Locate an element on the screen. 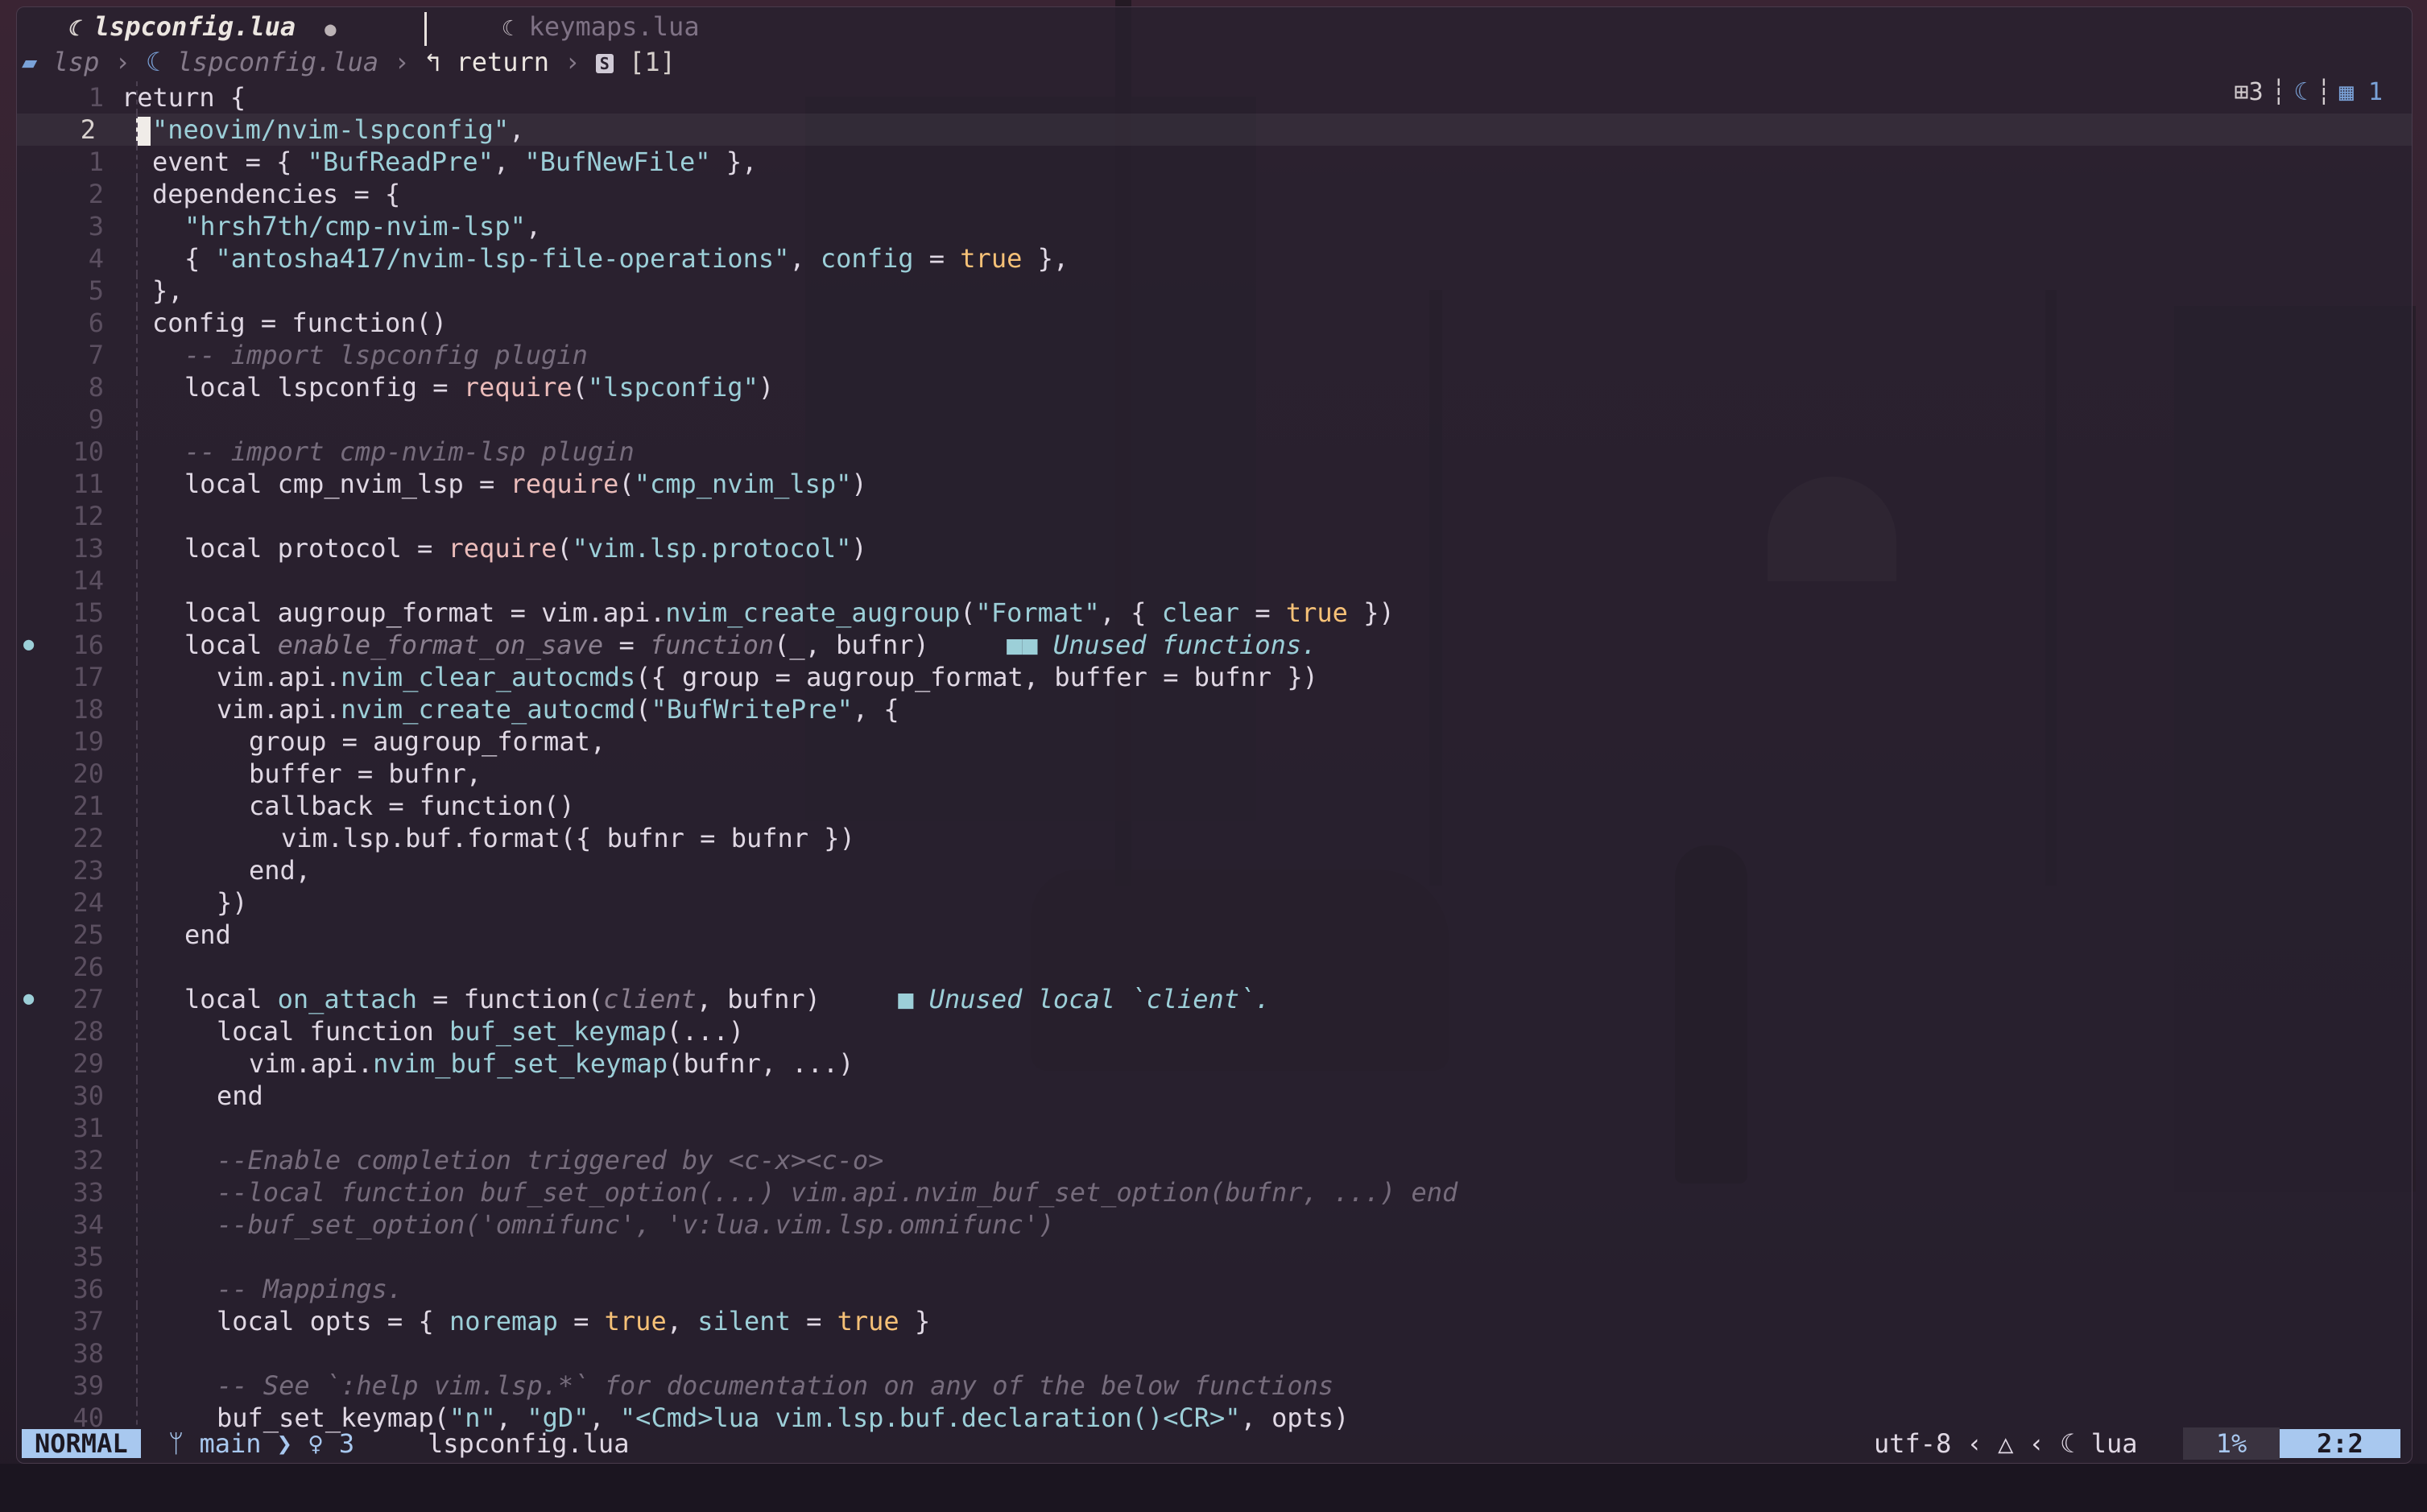  breadcrumb-scope: return is located at coordinates (502, 62).